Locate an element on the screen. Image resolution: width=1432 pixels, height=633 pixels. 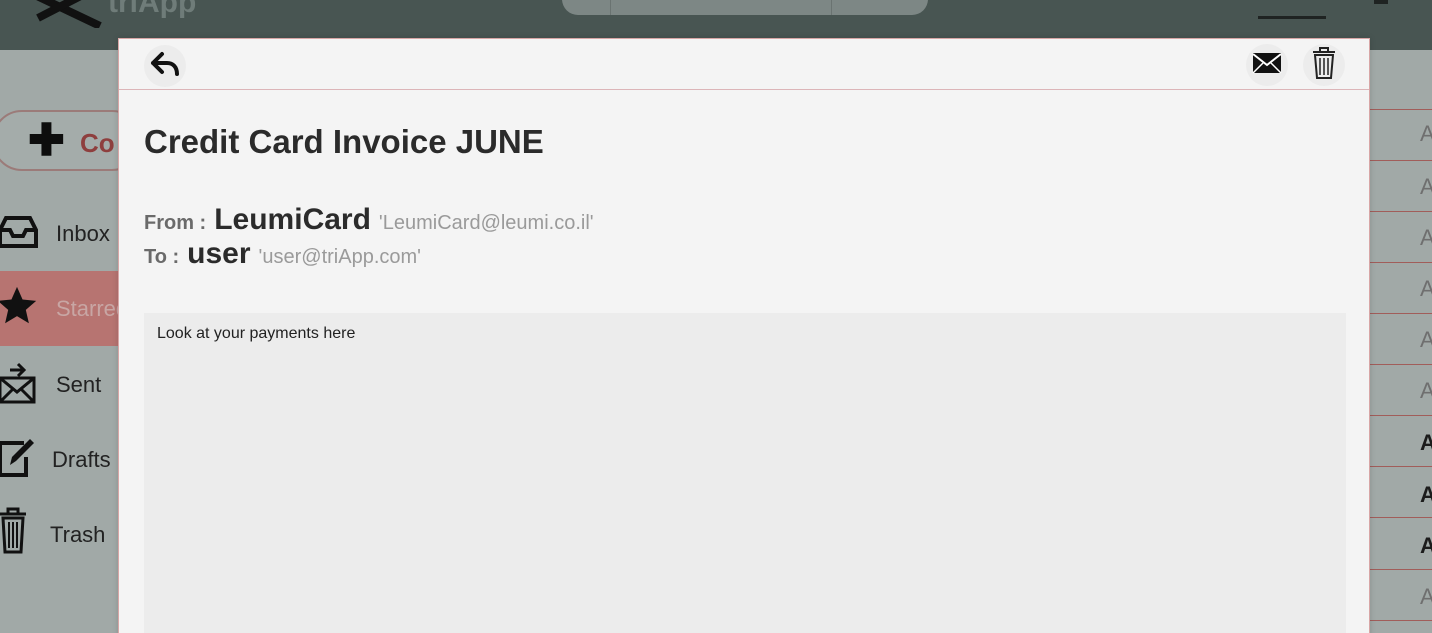
sidebar-item-sent: Sent is located at coordinates (59, 383).